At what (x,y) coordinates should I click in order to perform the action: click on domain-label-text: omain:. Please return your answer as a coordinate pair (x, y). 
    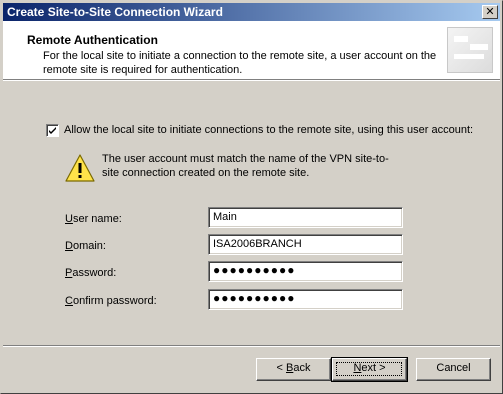
    Looking at the image, I should click on (89, 246).